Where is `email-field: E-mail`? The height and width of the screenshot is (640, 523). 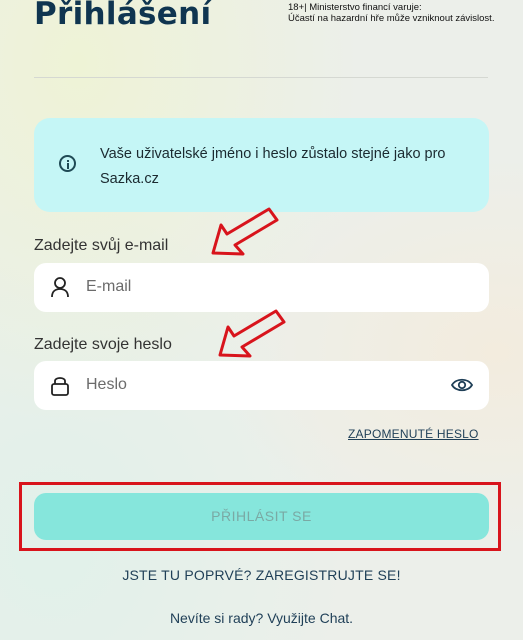
email-field: E-mail is located at coordinates (261, 287).